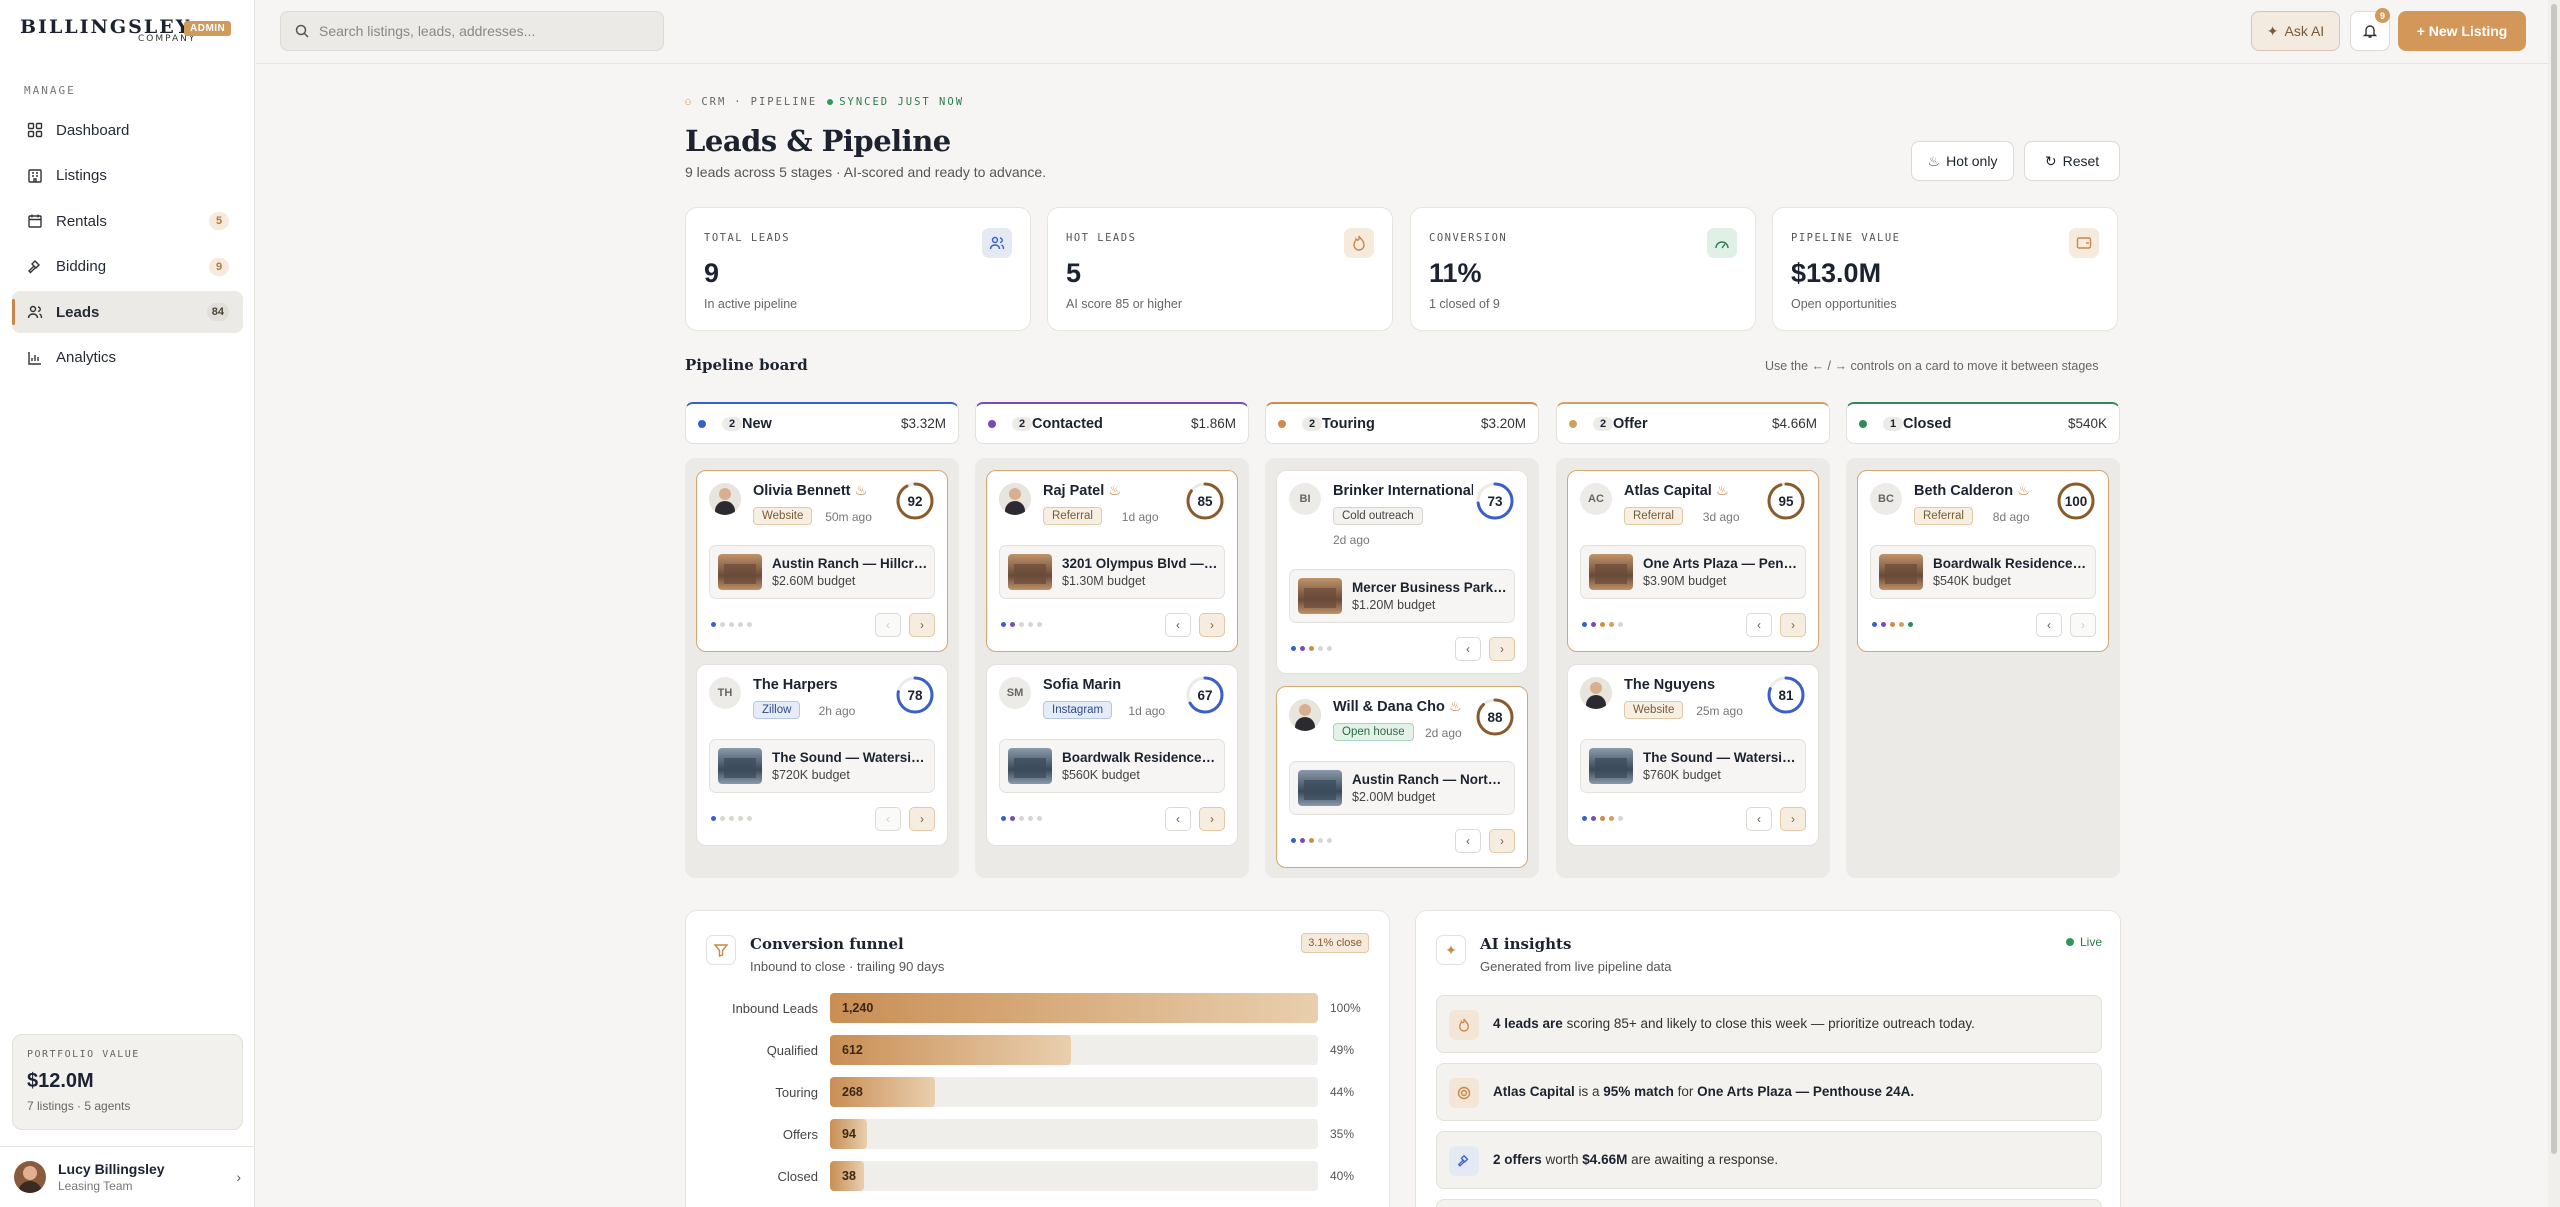 Image resolution: width=2560 pixels, height=1207 pixels. Describe the element at coordinates (1320, 596) in the screenshot. I see `property-thumbnail` at that location.